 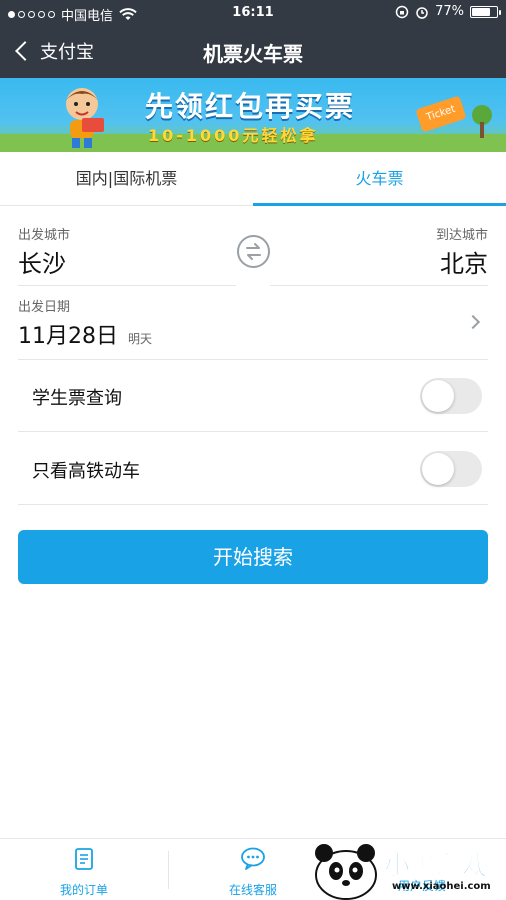 I want to click on arrival-city-field: 到达城市 北京, so click(x=379, y=255).